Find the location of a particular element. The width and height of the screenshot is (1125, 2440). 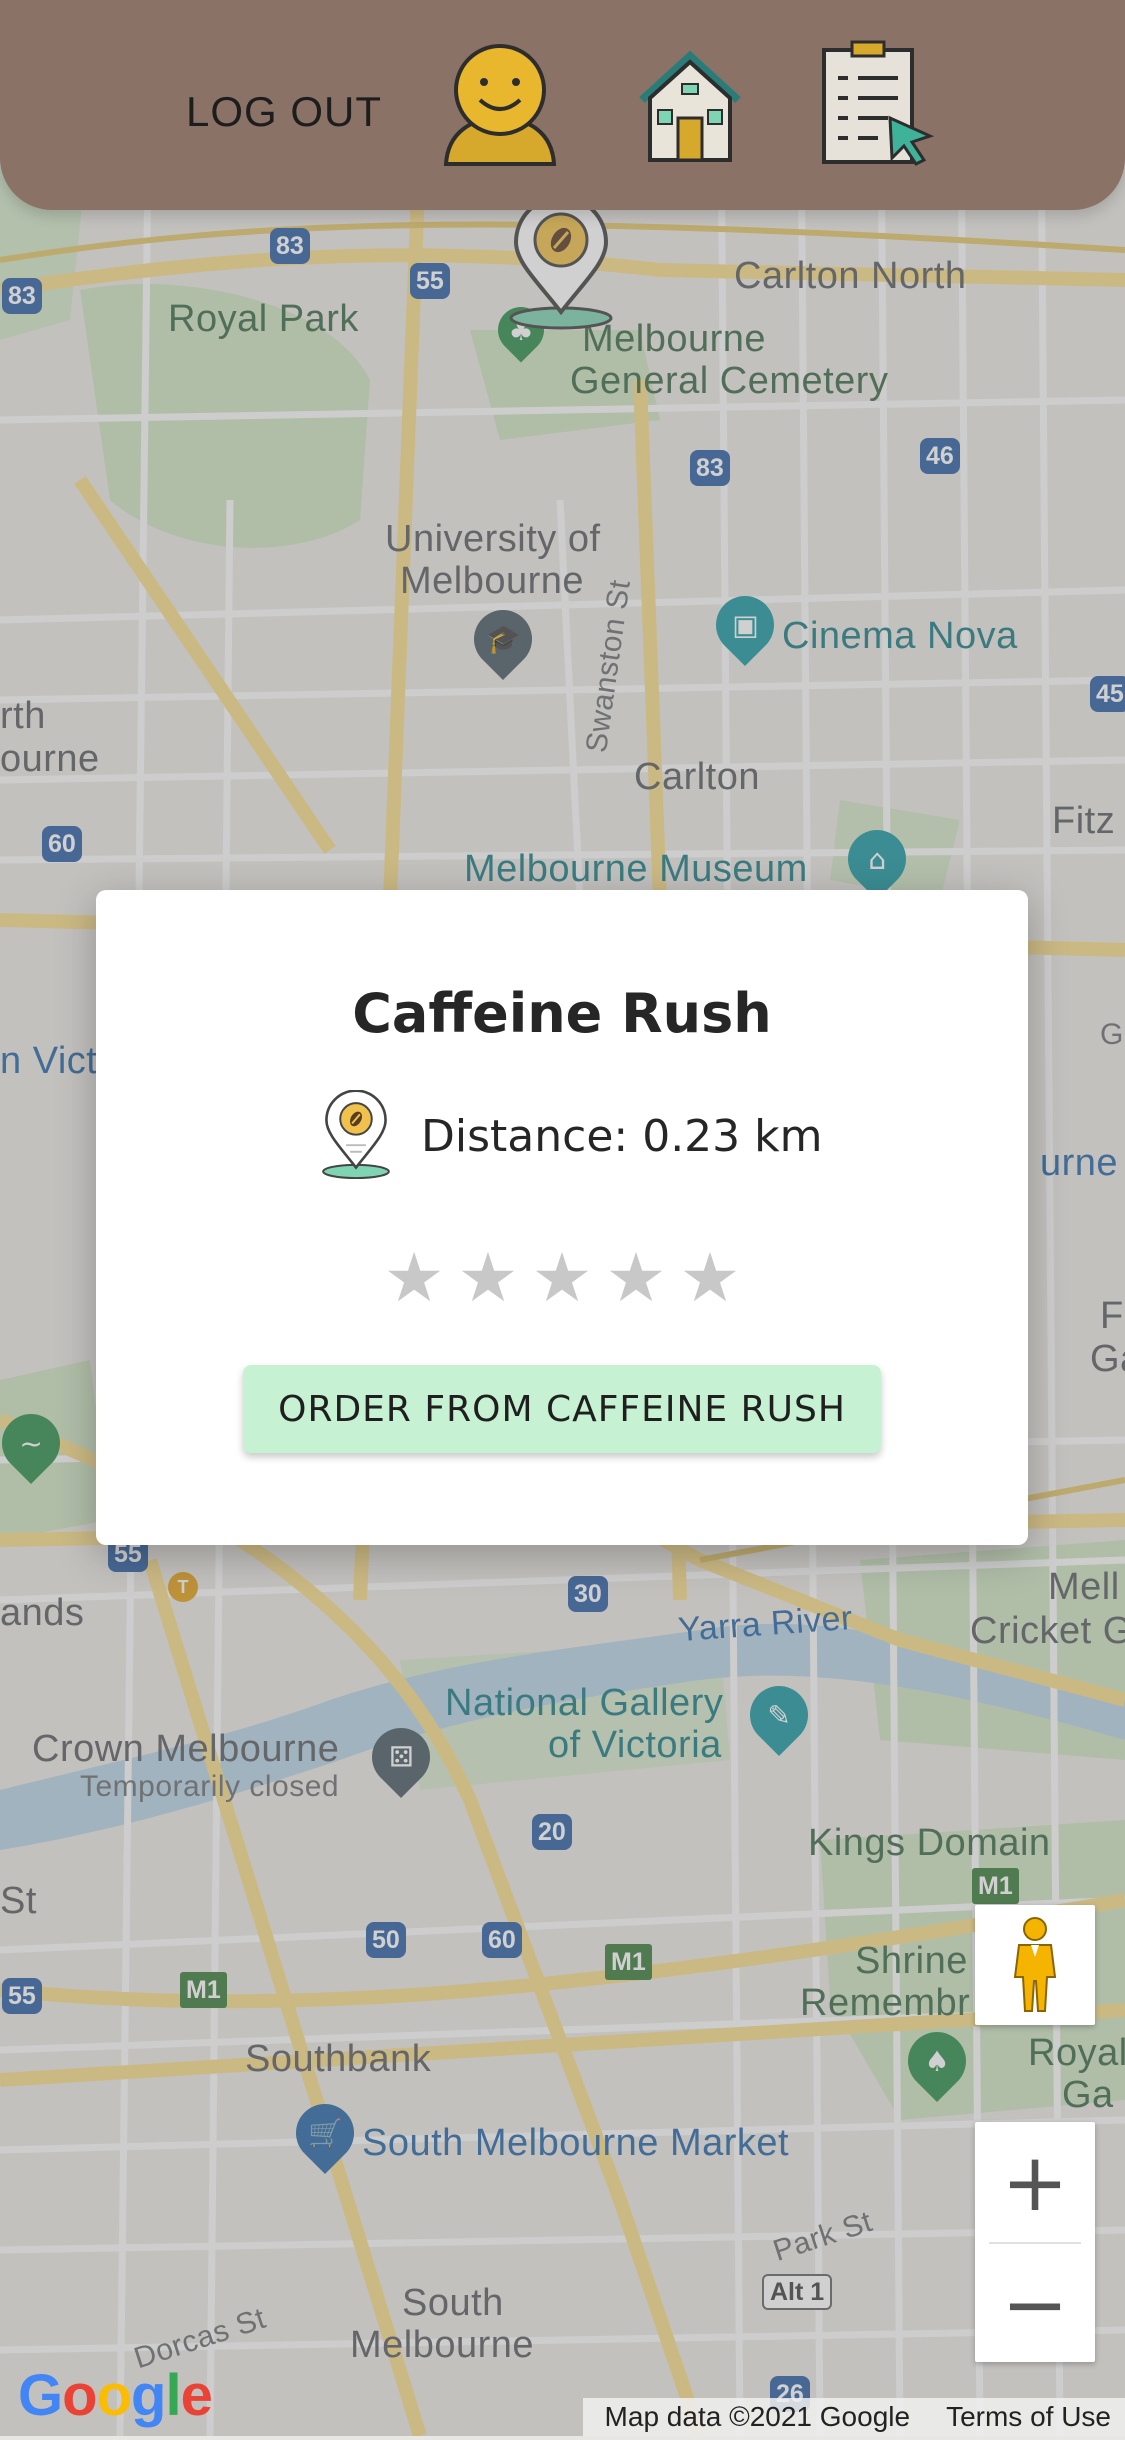

logout-button: LOG OUT is located at coordinates (284, 112).